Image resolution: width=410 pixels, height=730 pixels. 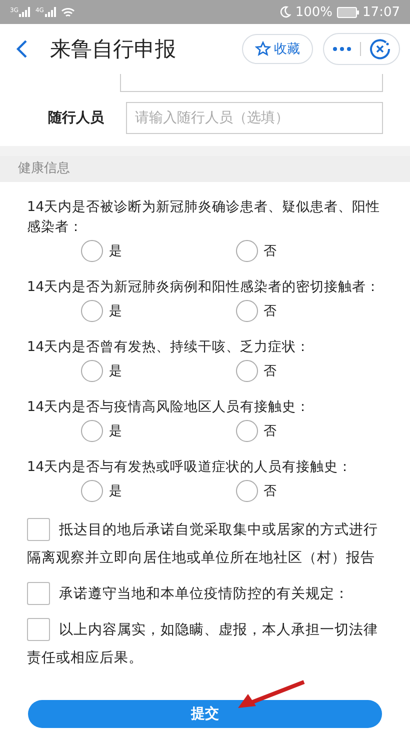 What do you see at coordinates (67, 12) in the screenshot?
I see `wifi-icon` at bounding box center [67, 12].